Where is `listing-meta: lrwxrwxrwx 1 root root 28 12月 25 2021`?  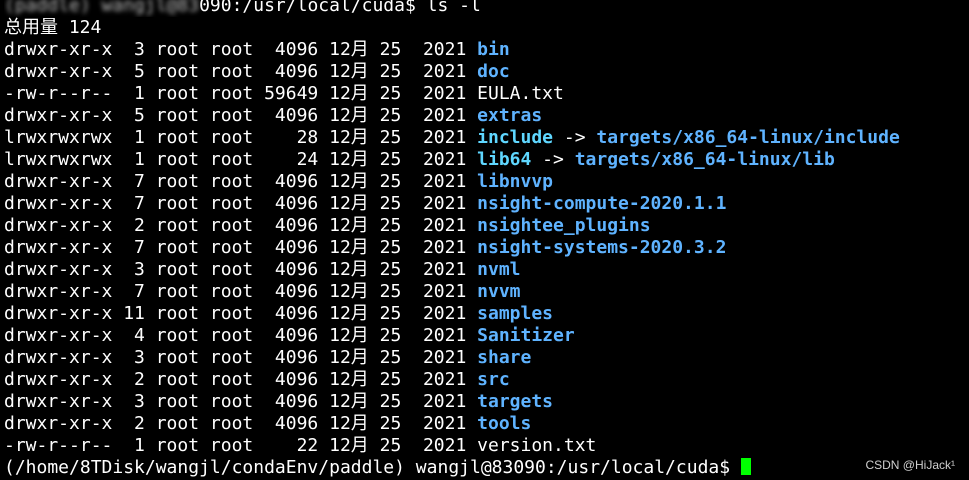
listing-meta: lrwxrwxrwx 1 root root 28 12月 25 2021 is located at coordinates (241, 137).